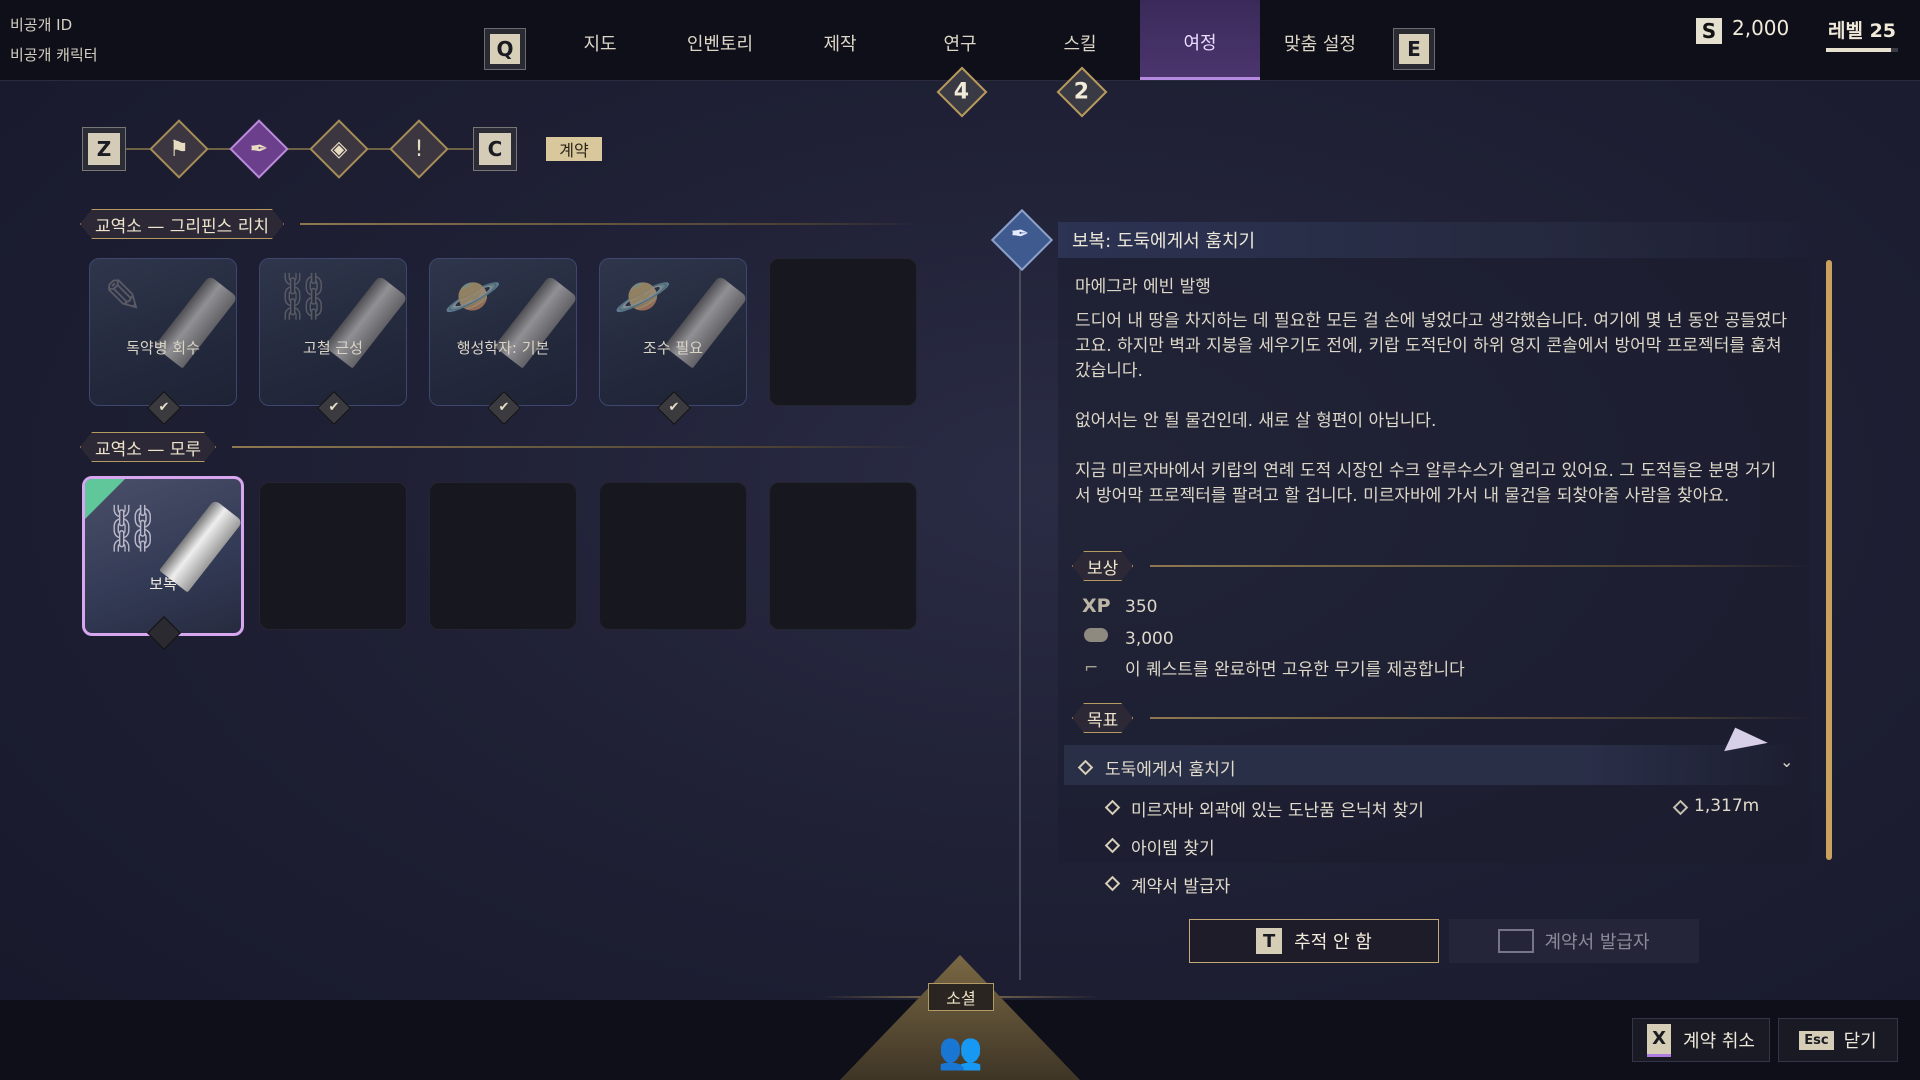 The image size is (1920, 1080). I want to click on bookmark-tab: ⚑, so click(179, 149).